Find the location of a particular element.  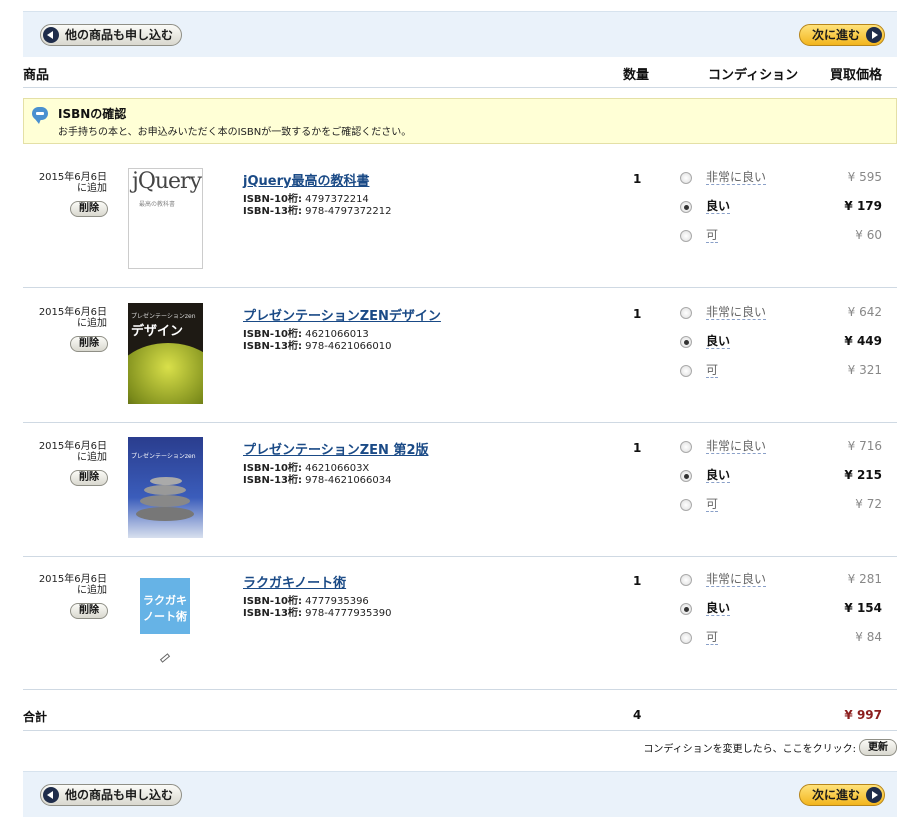

header-product: 商品 is located at coordinates (36, 75).